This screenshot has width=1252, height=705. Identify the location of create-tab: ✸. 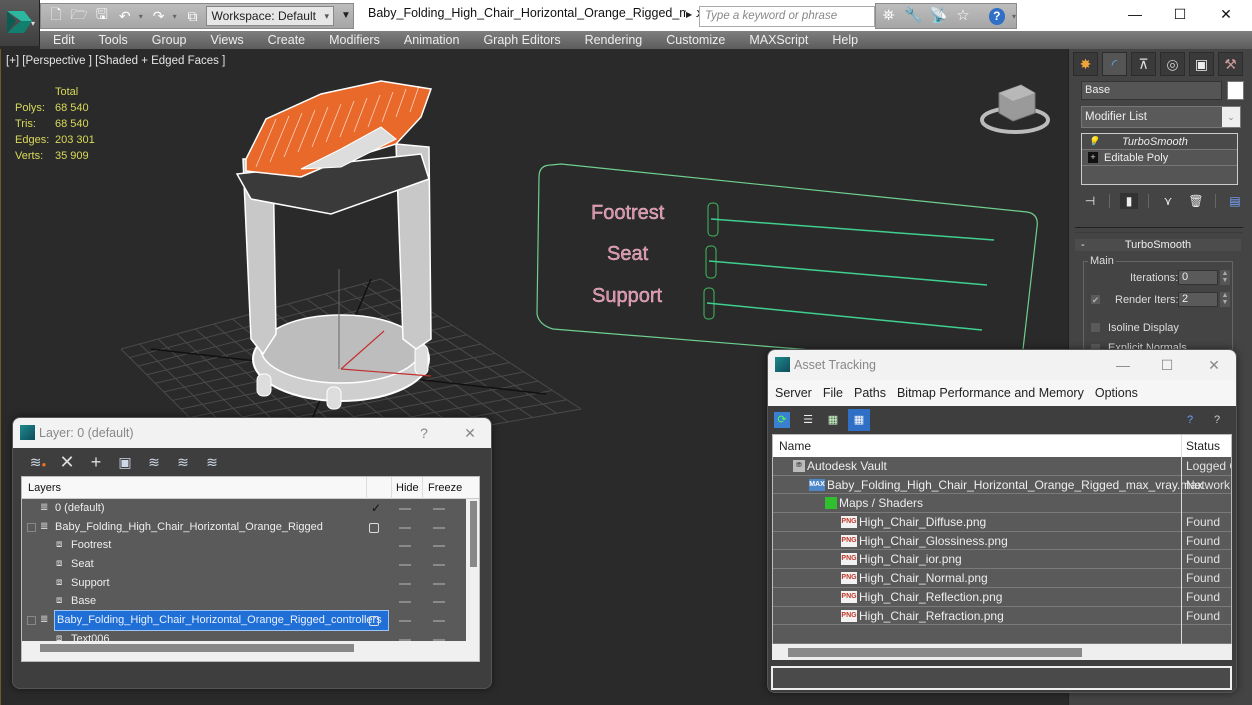
(1085, 64).